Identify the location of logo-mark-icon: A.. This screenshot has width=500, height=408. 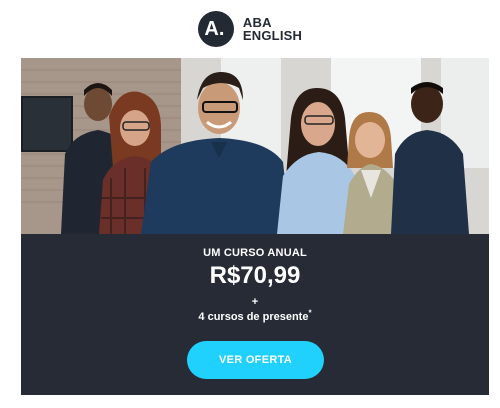
(215, 29).